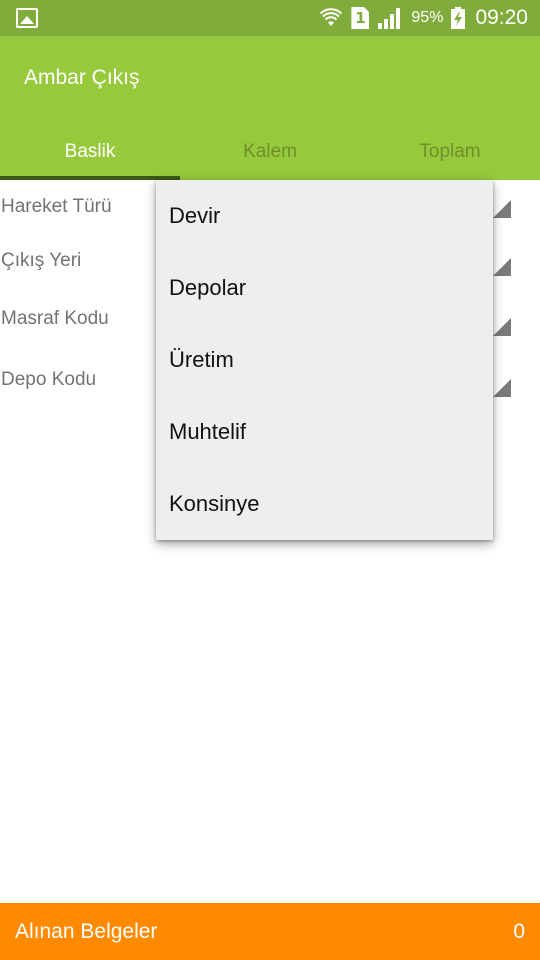 This screenshot has width=540, height=960. I want to click on received-documents-label: Alınan Belgeler, so click(86, 931).